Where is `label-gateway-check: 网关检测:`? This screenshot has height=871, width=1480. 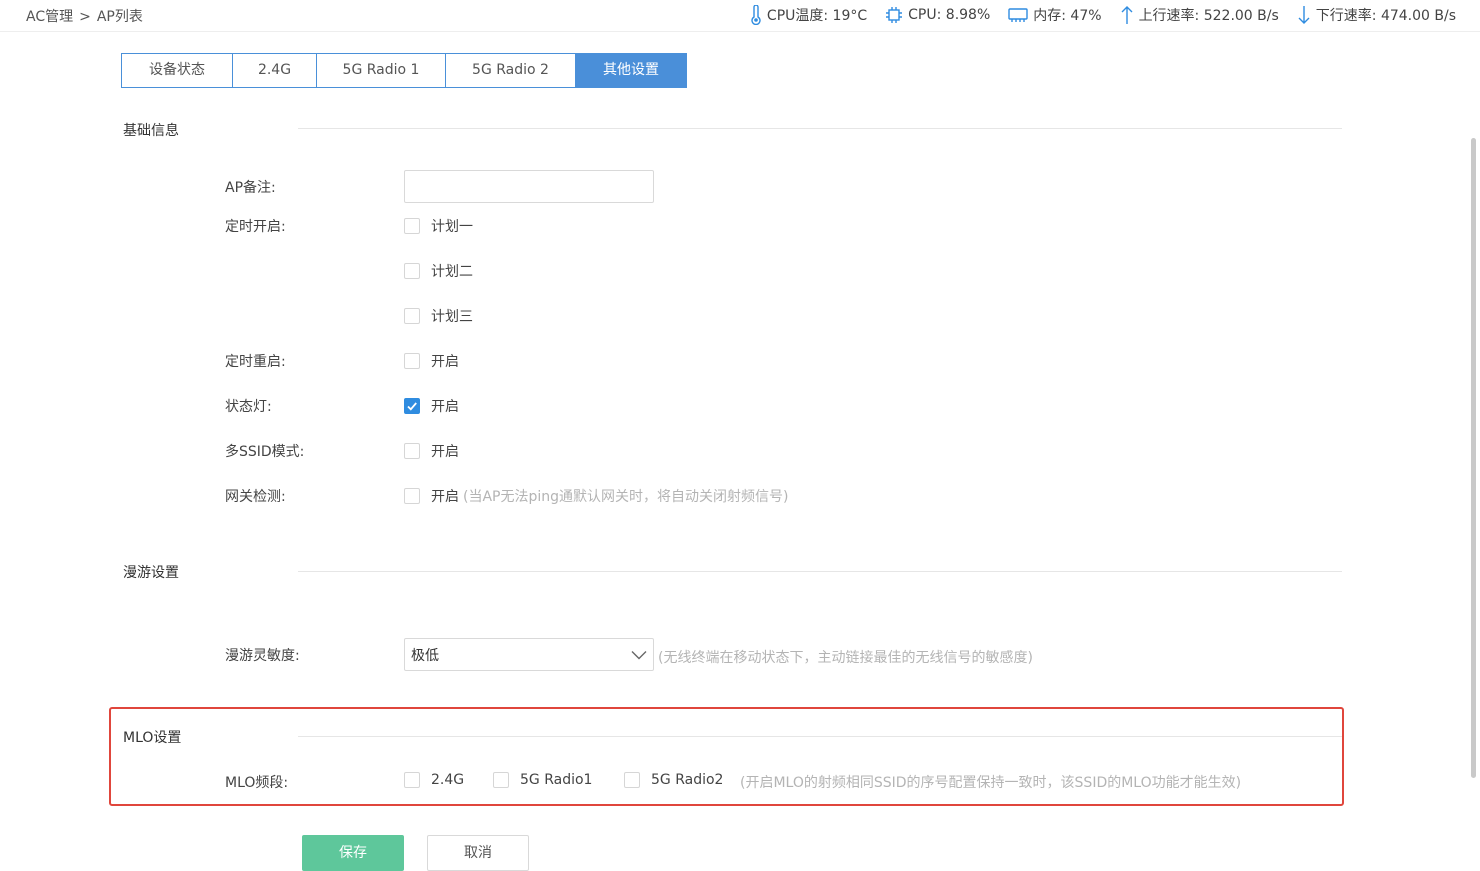
label-gateway-check: 网关检测: is located at coordinates (255, 497).